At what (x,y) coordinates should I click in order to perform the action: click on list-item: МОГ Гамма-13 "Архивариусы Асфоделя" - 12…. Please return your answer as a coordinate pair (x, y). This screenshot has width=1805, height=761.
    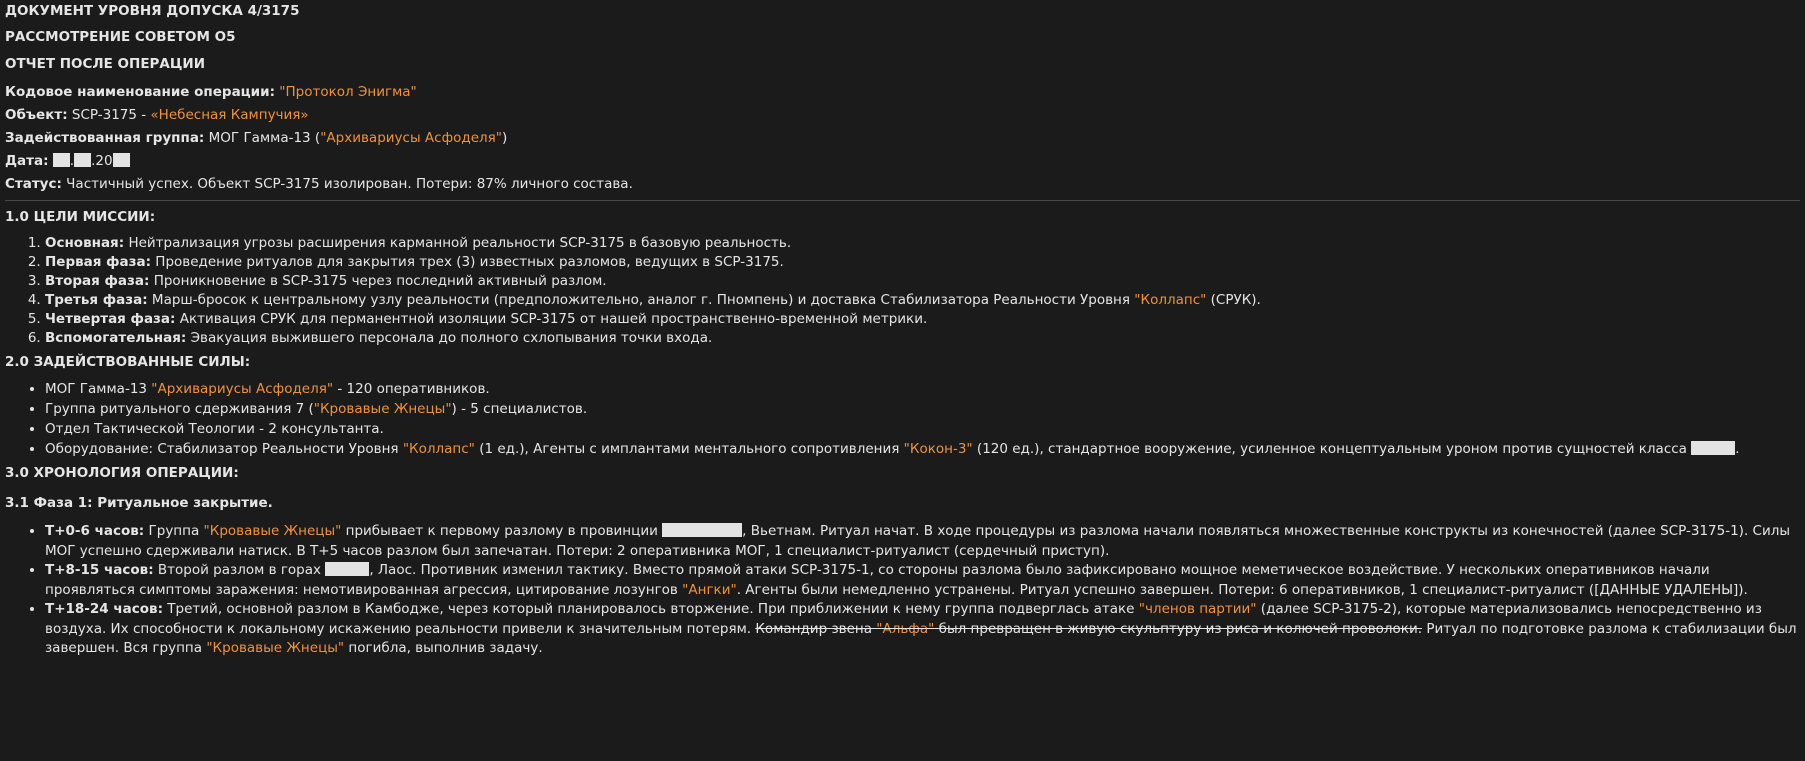
    Looking at the image, I should click on (922, 389).